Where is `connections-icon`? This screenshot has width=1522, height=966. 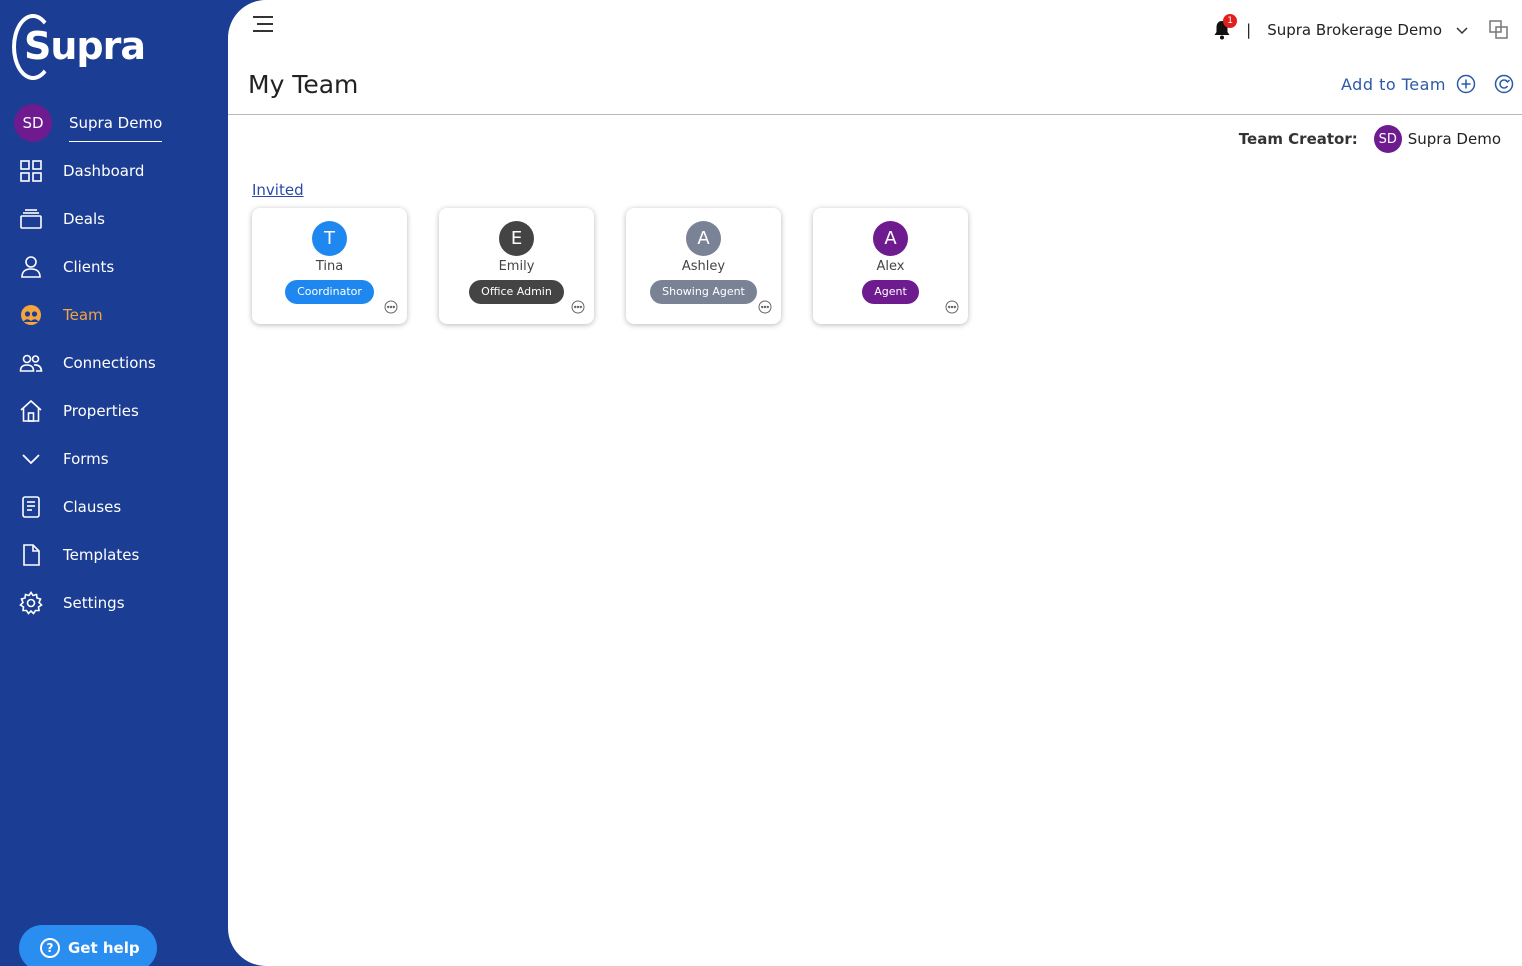
connections-icon is located at coordinates (31, 363).